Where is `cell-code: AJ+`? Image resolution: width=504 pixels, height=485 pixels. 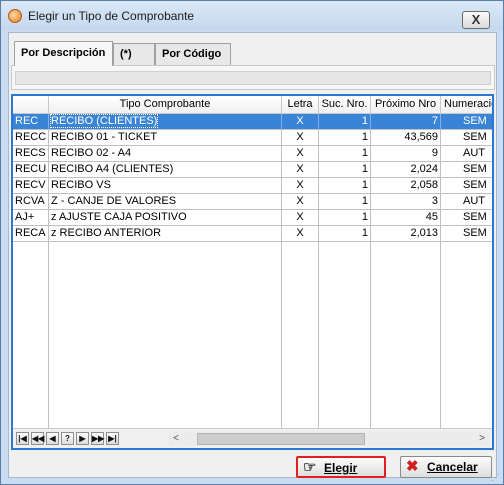
cell-code: AJ+ is located at coordinates (31, 218).